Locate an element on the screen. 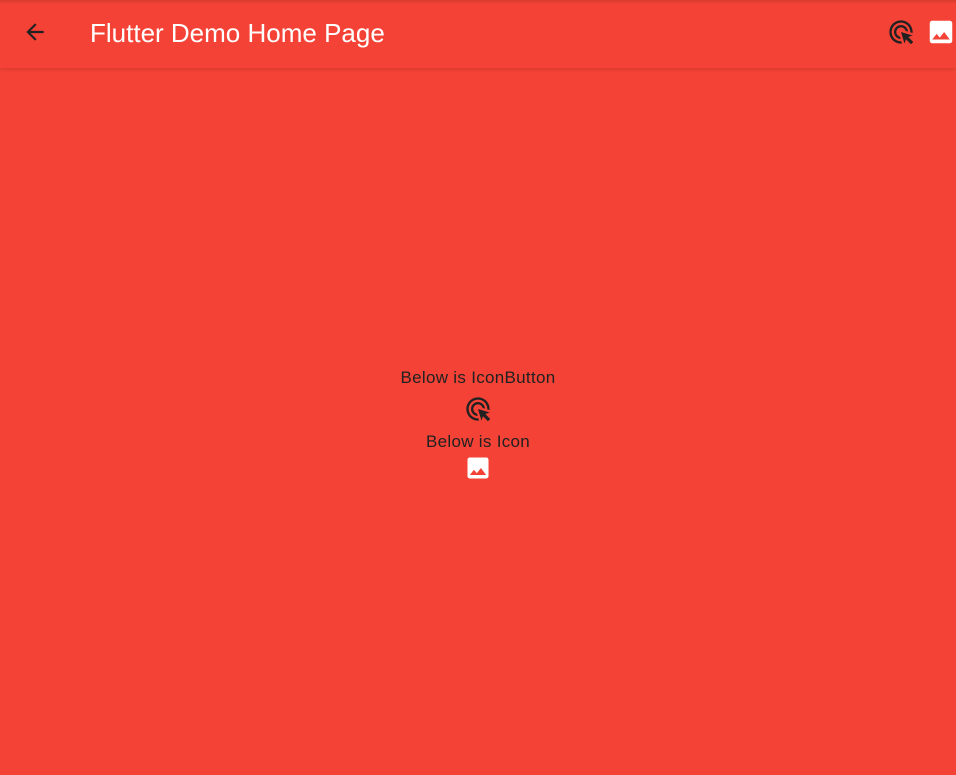  ads-click-action-button is located at coordinates (901, 34).